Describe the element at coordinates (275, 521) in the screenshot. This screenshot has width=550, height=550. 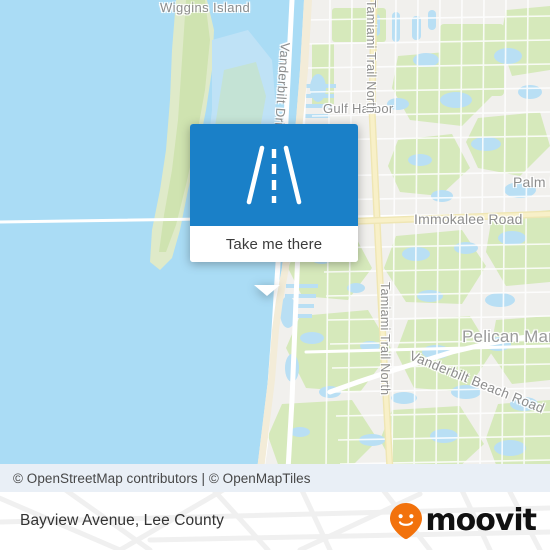
I see `page-footer: Bayview Avenue, Lee County moovit` at that location.